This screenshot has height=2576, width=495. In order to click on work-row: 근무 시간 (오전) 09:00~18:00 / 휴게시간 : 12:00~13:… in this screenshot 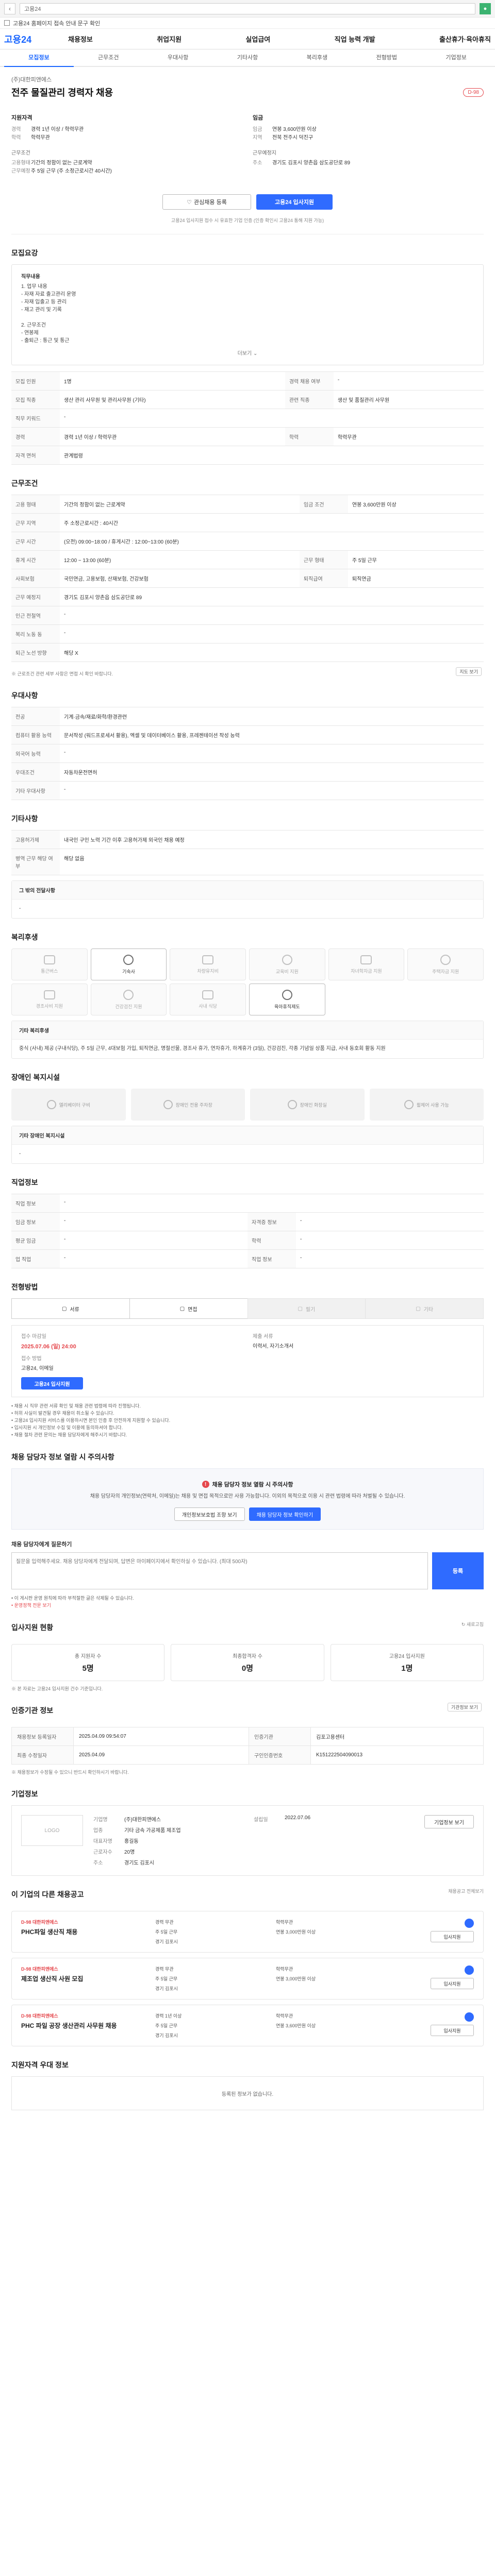, I will do `click(247, 541)`.